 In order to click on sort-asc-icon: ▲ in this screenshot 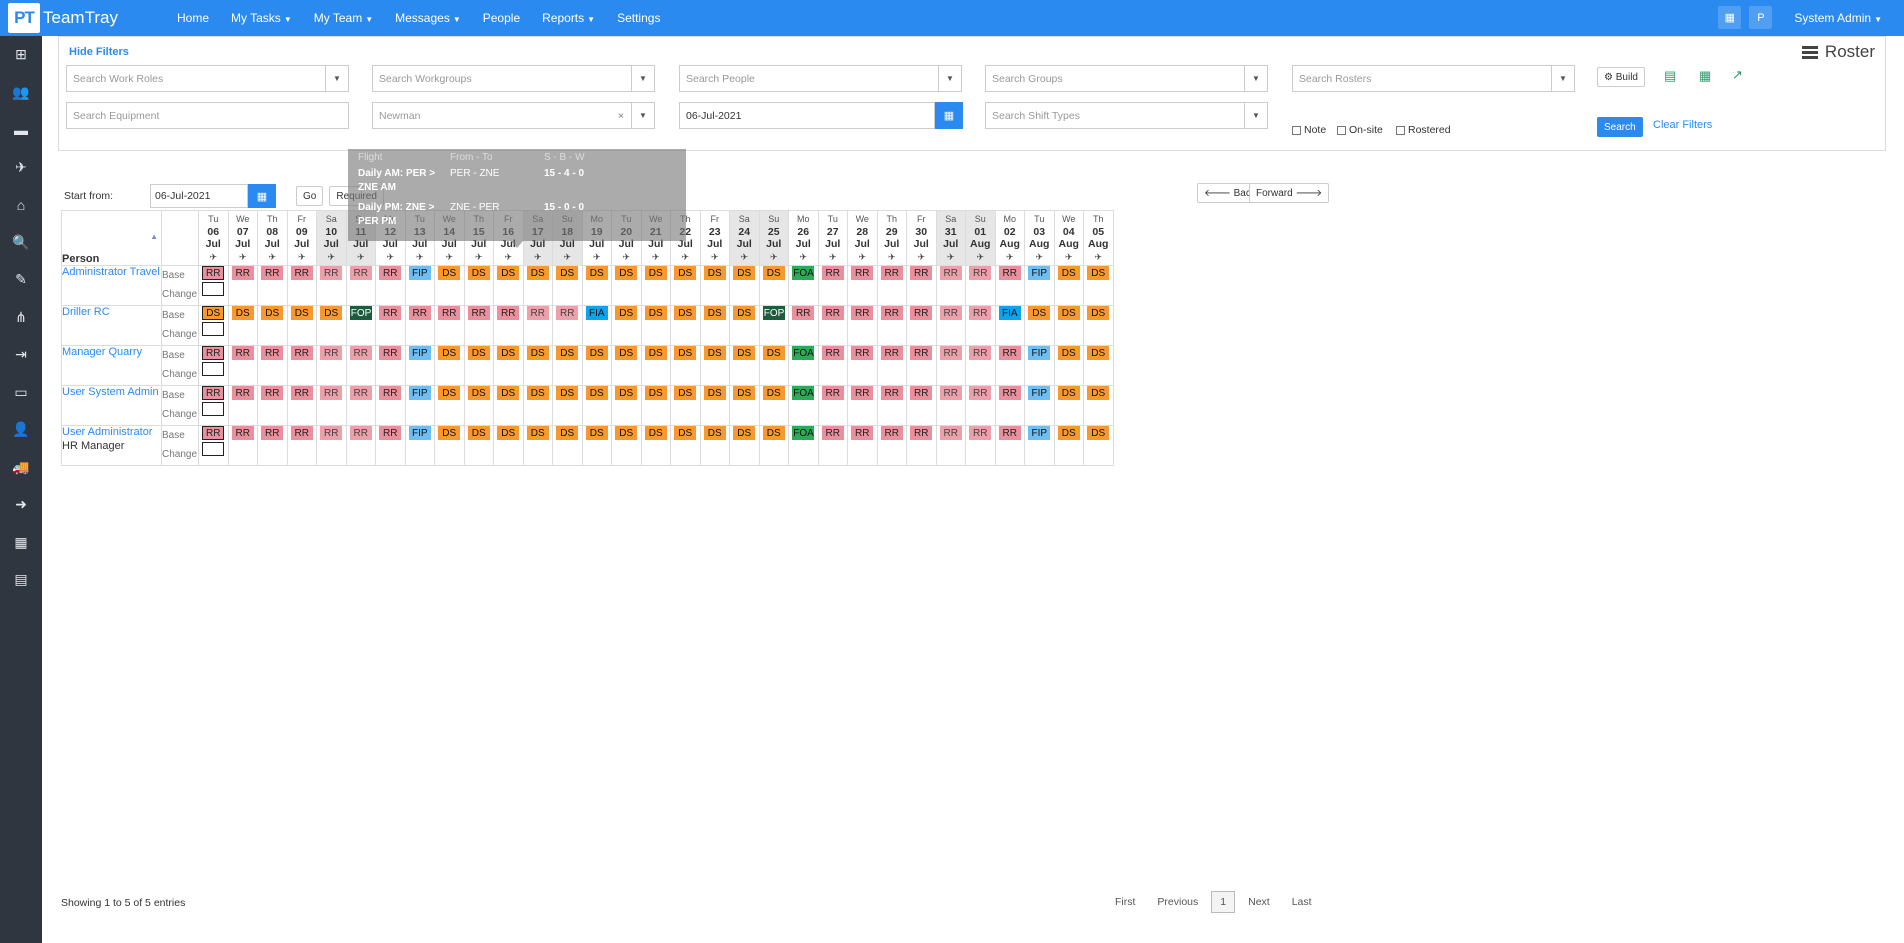, I will do `click(154, 236)`.